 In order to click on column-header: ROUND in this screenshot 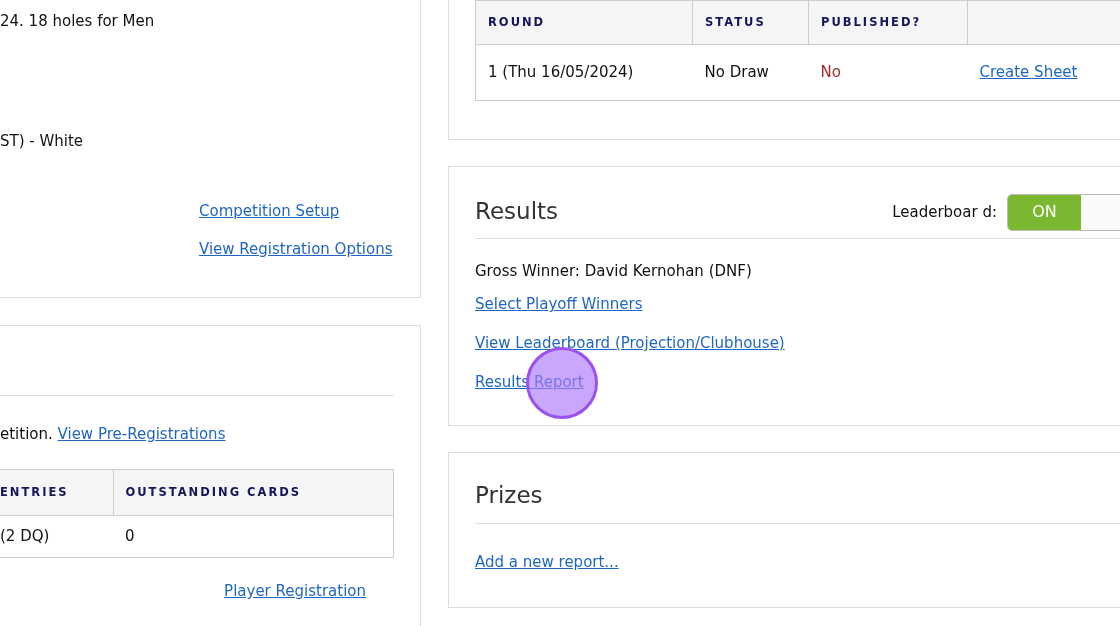, I will do `click(584, 22)`.